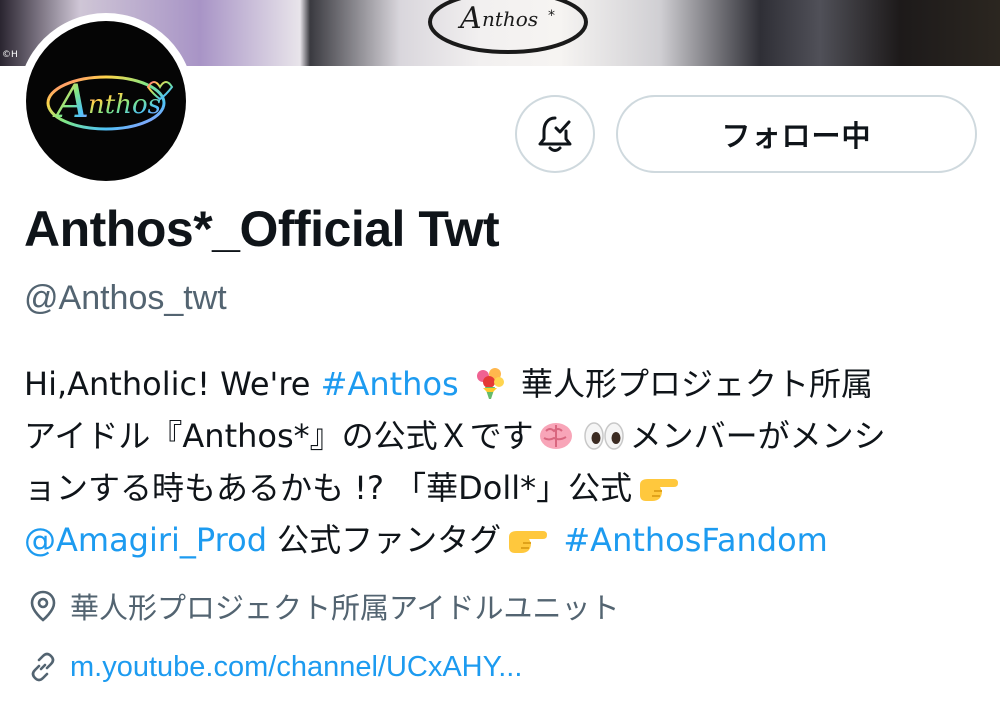 The width and height of the screenshot is (1000, 709). Describe the element at coordinates (10, 55) in the screenshot. I see `banner-copyright: ©H` at that location.